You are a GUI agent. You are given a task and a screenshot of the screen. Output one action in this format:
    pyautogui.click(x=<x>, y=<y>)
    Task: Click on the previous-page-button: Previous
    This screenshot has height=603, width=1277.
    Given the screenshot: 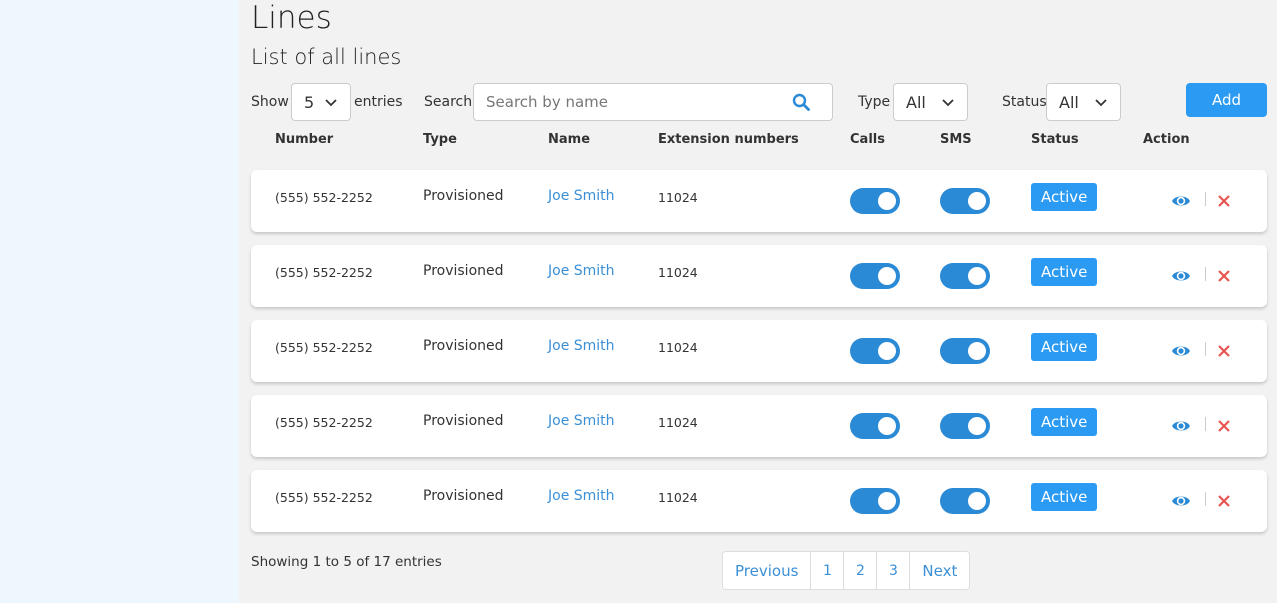 What is the action you would take?
    pyautogui.click(x=767, y=570)
    